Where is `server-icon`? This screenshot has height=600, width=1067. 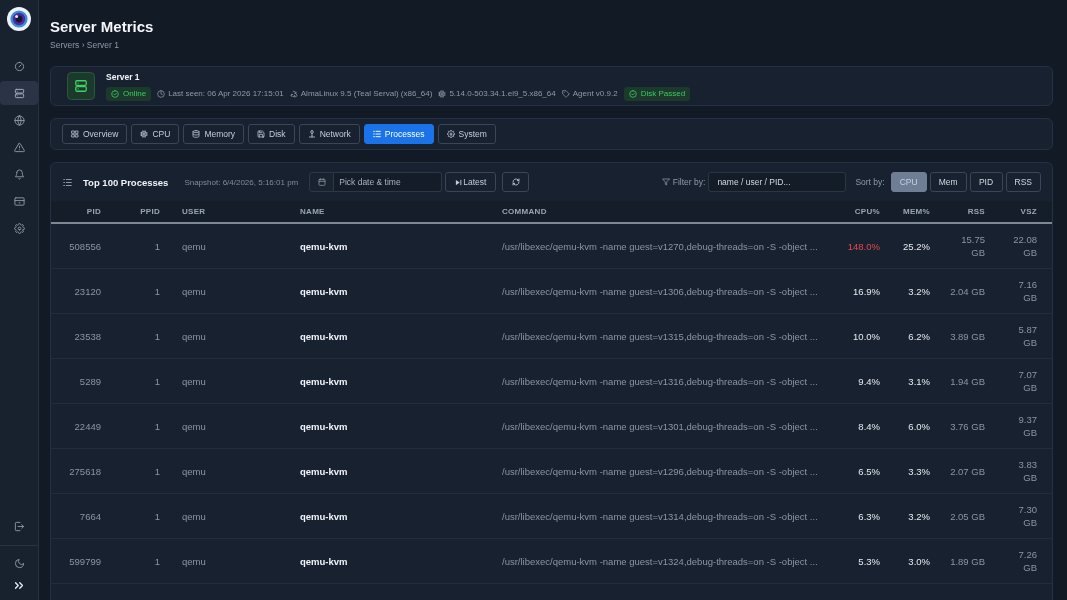 server-icon is located at coordinates (81, 86).